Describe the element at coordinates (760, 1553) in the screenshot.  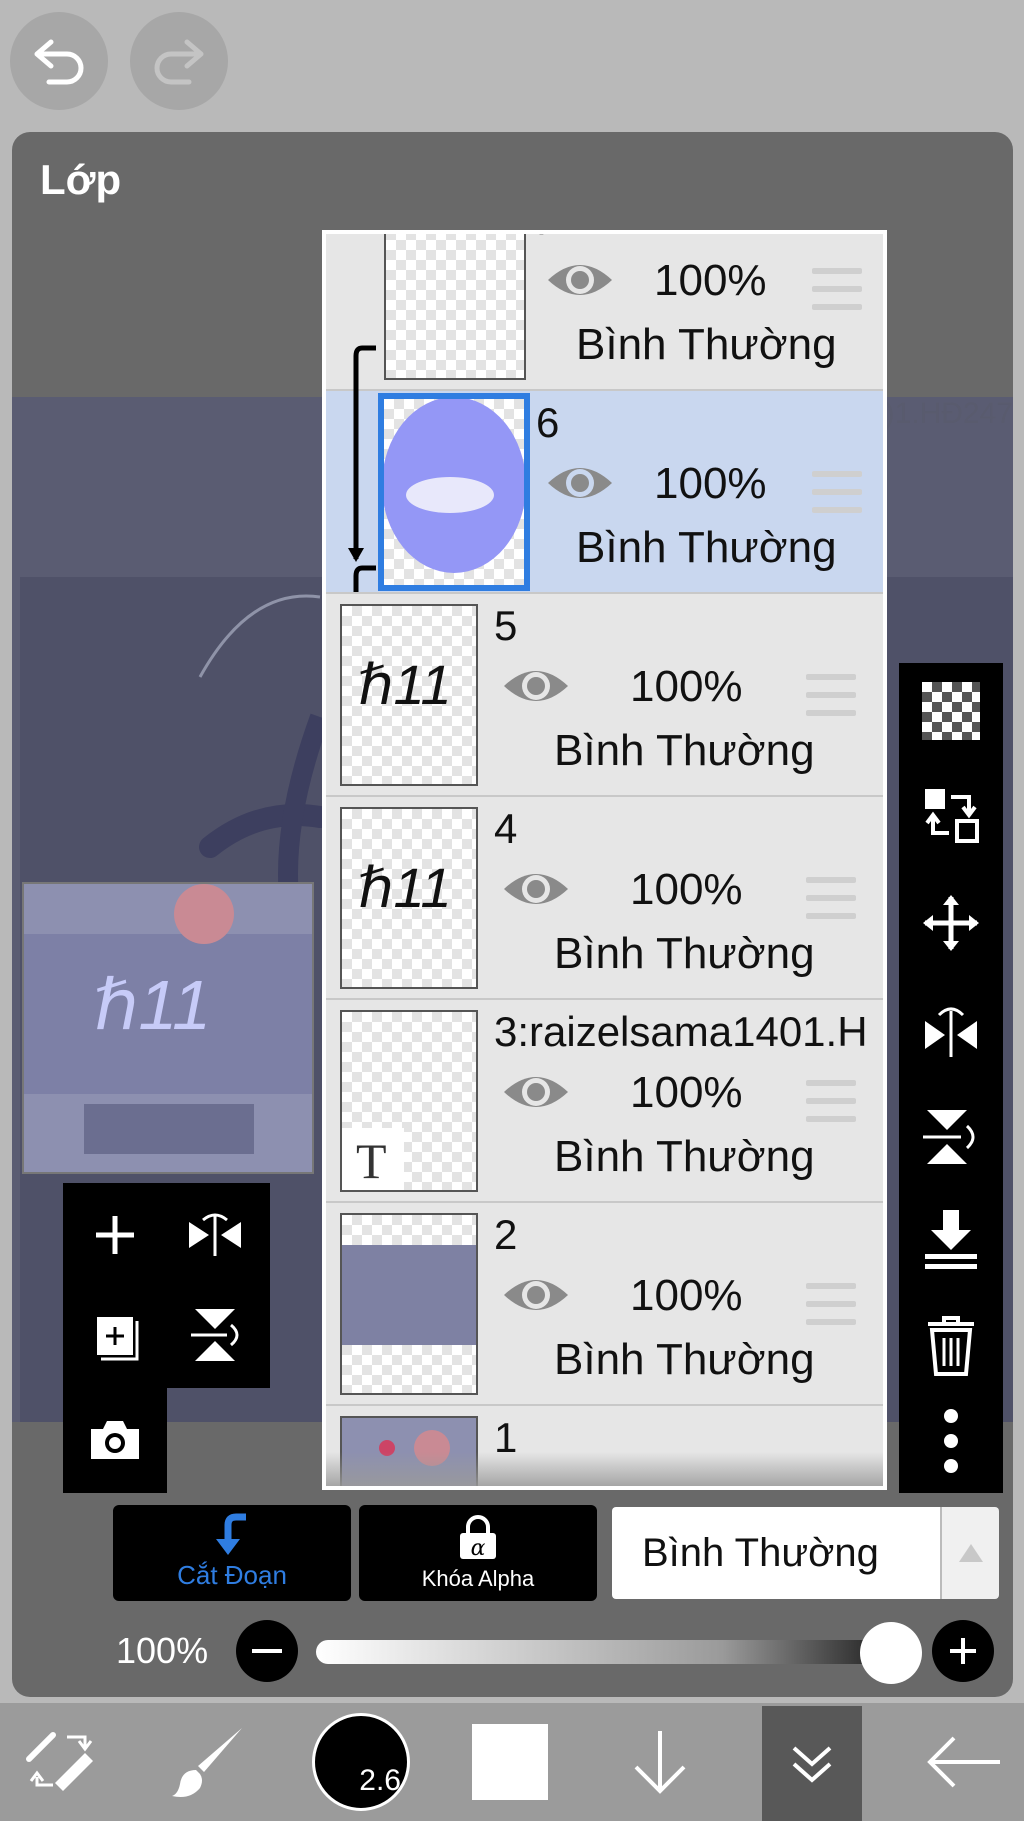
I see `blend-mode-value: Bình Thường` at that location.